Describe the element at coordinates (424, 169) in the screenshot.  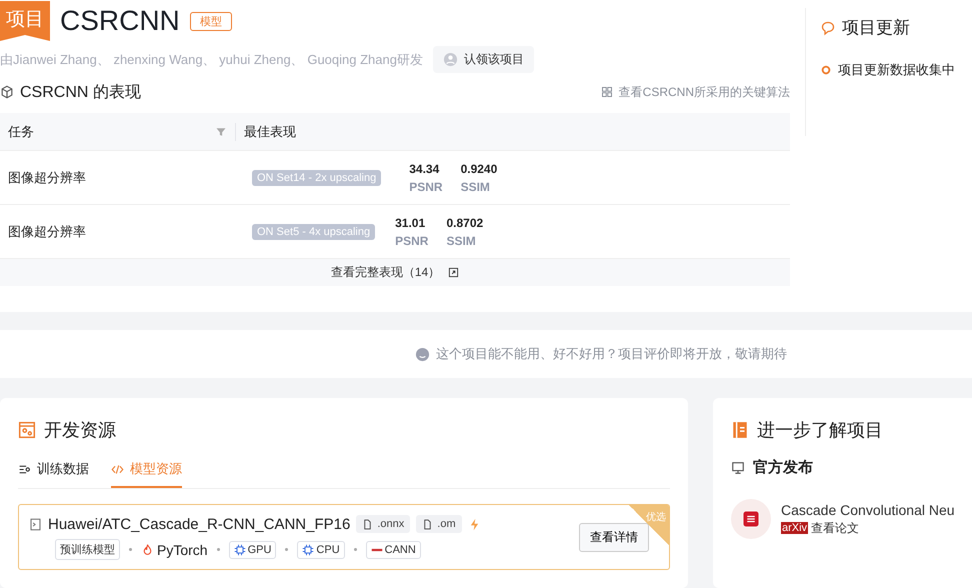
I see `metric-value: 34.34` at that location.